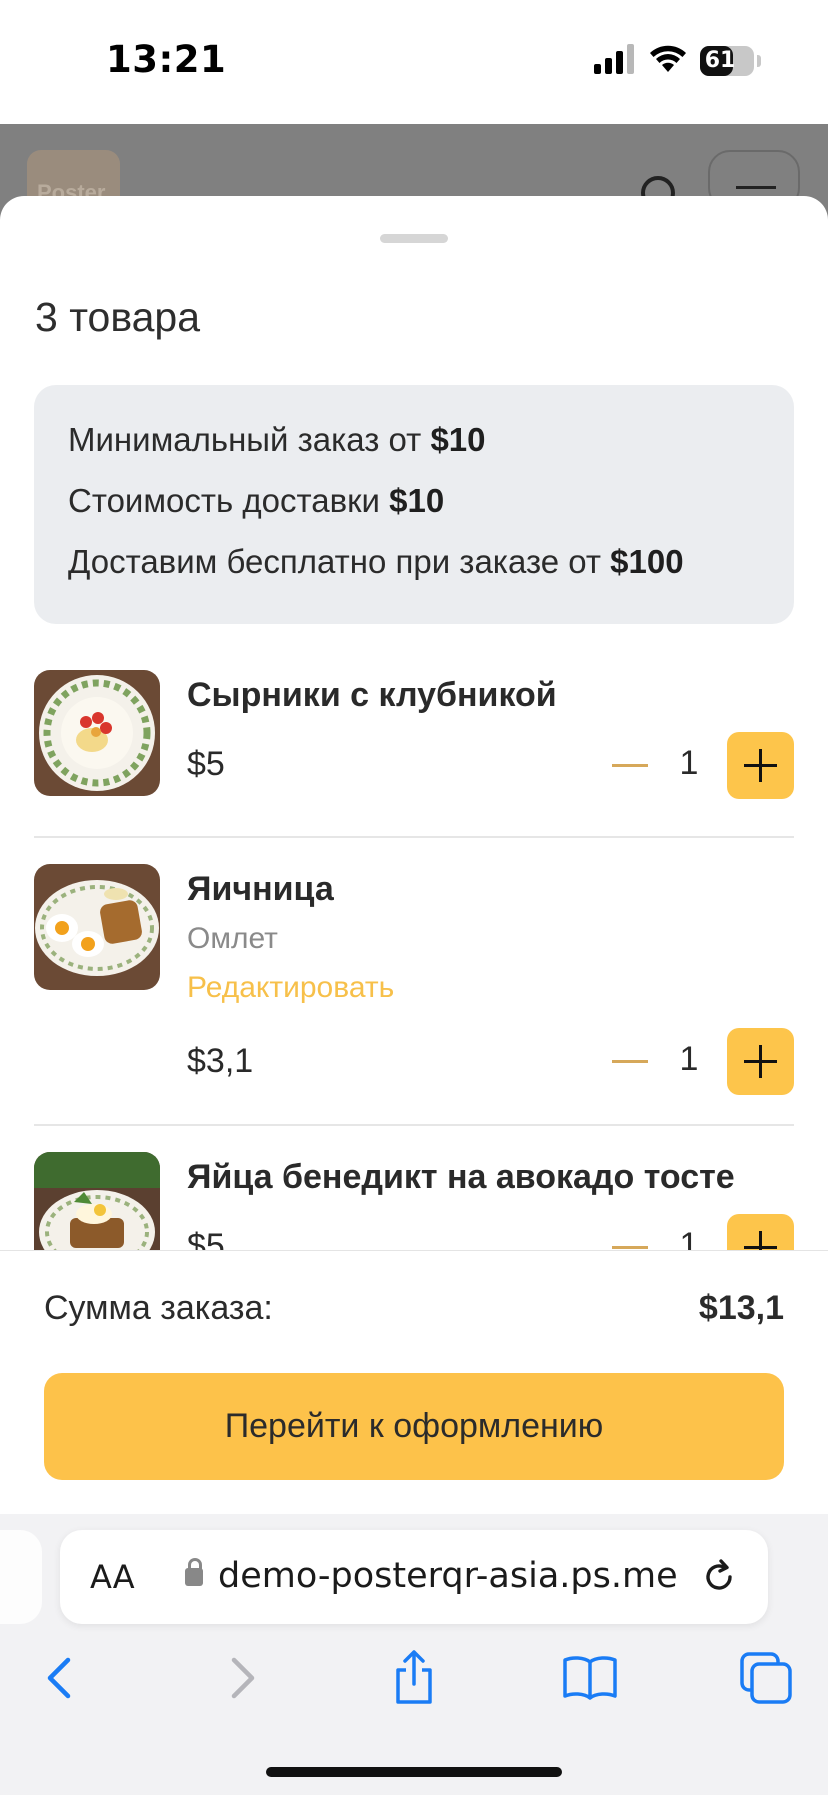 The image size is (828, 1795). I want to click on cart-title: 3 товара, so click(118, 317).